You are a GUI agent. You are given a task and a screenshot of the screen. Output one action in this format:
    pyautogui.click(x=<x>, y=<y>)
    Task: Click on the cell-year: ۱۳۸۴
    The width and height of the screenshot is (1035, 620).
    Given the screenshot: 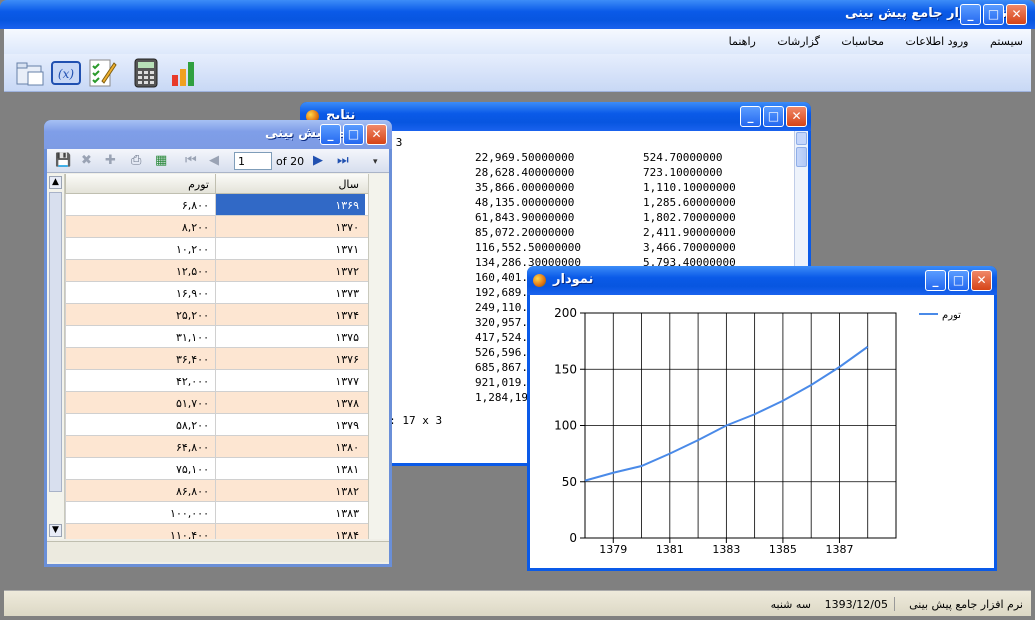 What is the action you would take?
    pyautogui.click(x=290, y=531)
    